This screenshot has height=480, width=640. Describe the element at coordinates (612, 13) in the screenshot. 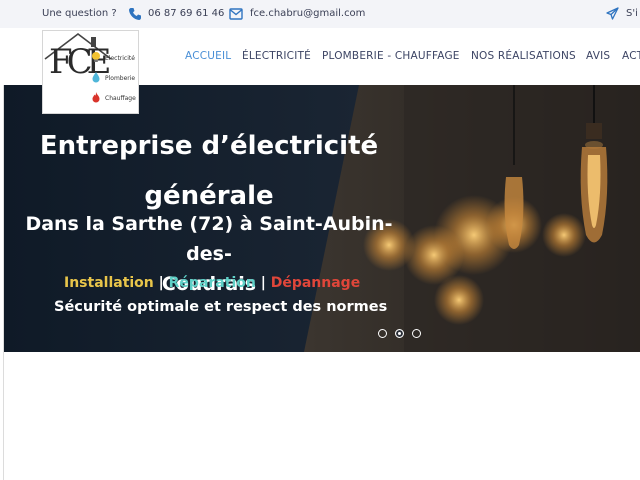

I see `send-icon` at that location.